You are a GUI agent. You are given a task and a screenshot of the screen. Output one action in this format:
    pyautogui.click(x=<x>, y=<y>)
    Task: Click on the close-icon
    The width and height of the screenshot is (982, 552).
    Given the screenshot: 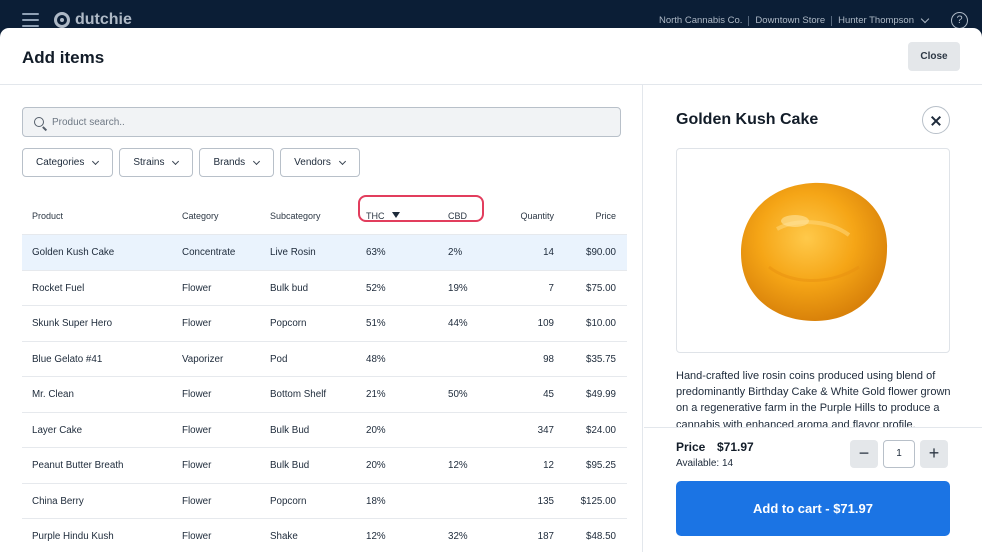 What is the action you would take?
    pyautogui.click(x=936, y=120)
    